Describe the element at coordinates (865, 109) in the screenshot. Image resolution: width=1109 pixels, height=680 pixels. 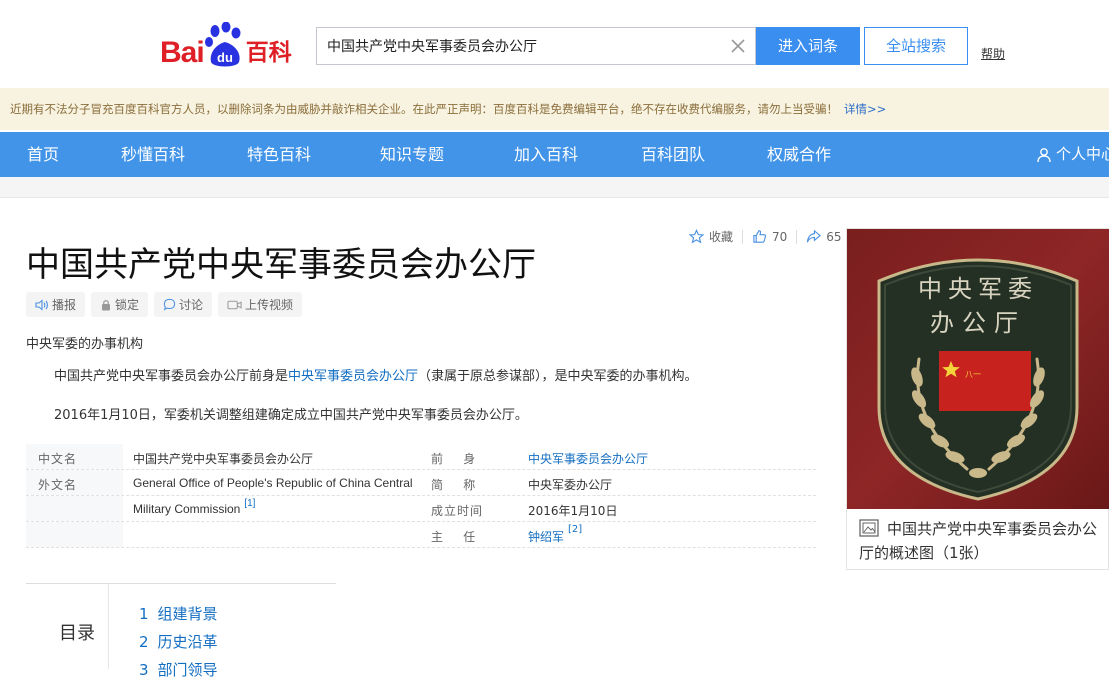
I see `notice-details-link: 详情>>` at that location.